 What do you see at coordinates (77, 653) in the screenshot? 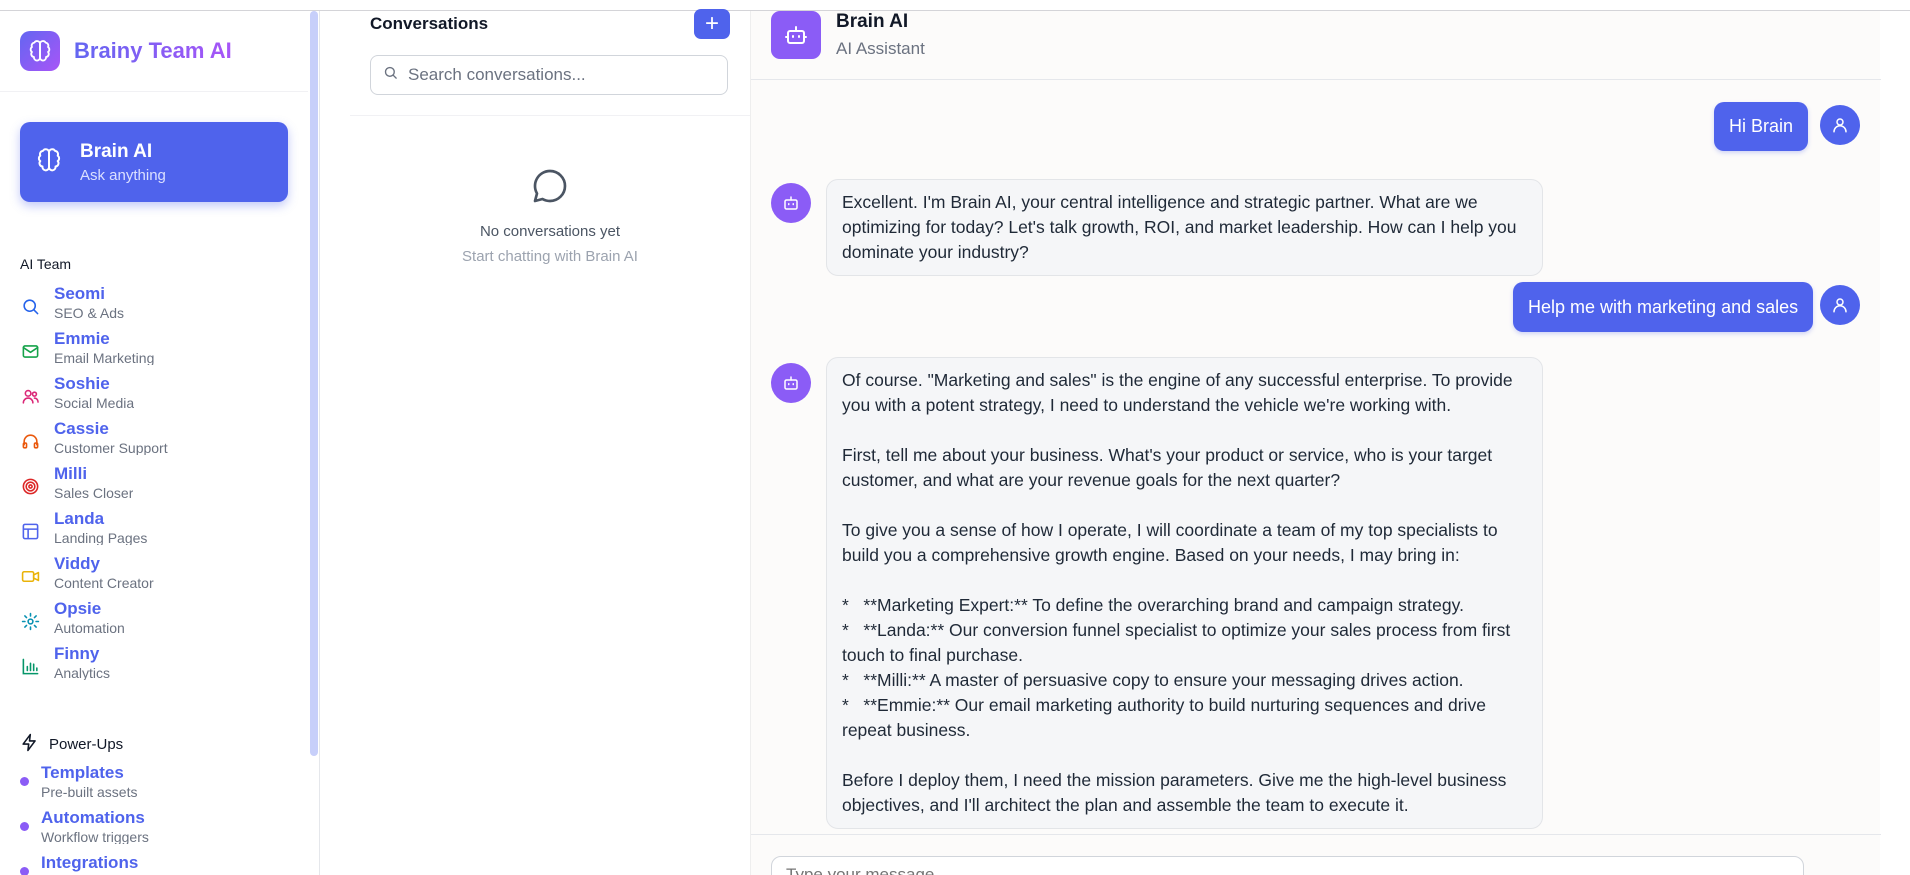
I see `team-name: Finny` at bounding box center [77, 653].